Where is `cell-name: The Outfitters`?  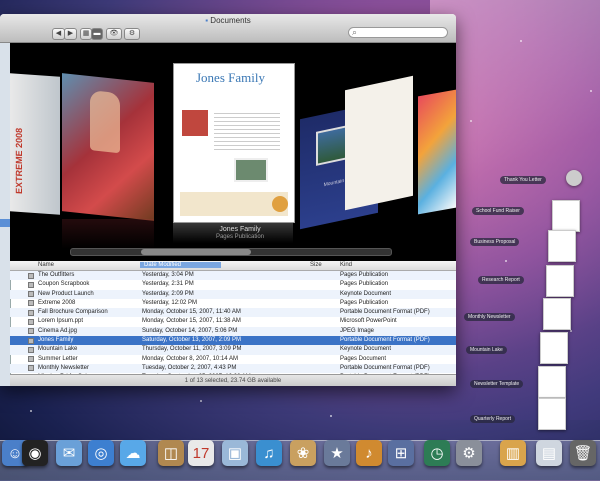
cell-name: The Outfitters is located at coordinates (56, 275).